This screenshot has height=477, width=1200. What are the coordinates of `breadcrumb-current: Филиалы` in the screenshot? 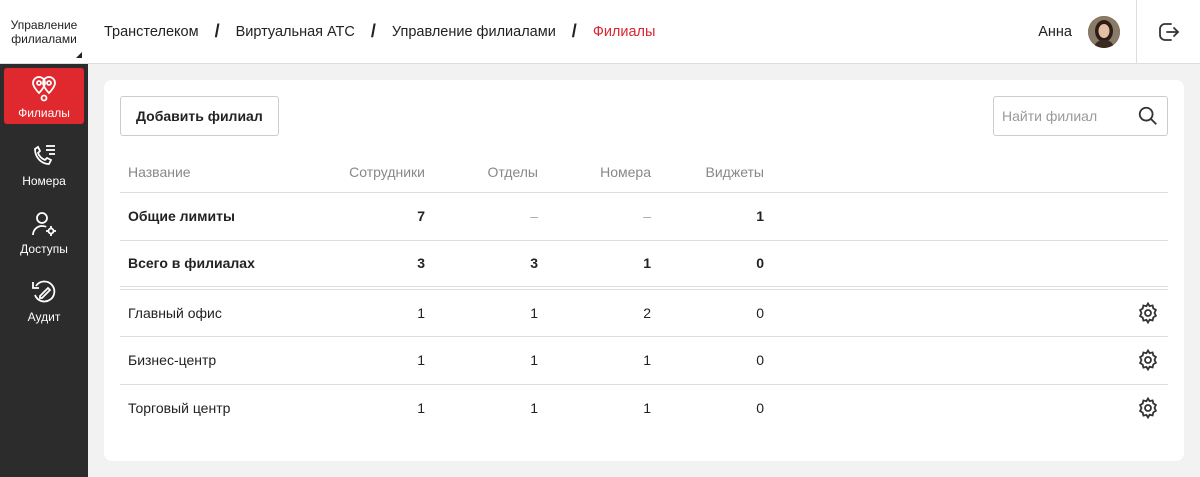 It's located at (624, 31).